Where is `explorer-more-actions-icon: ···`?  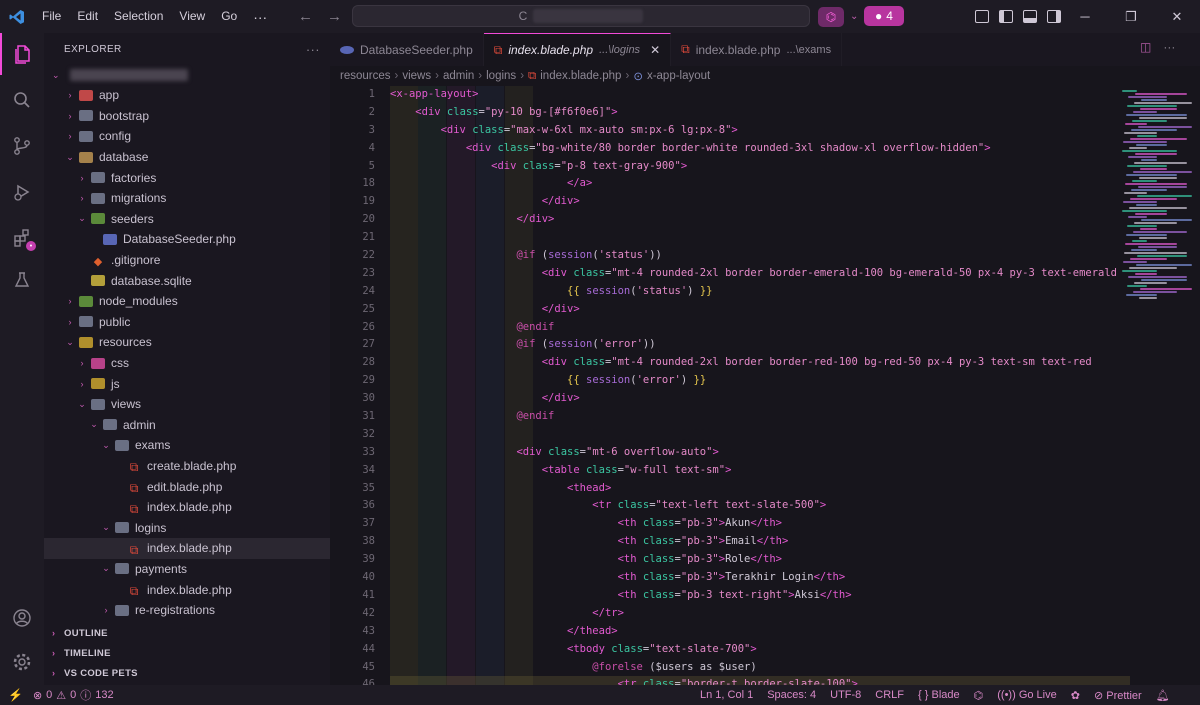
explorer-more-actions-icon: ··· is located at coordinates (313, 49).